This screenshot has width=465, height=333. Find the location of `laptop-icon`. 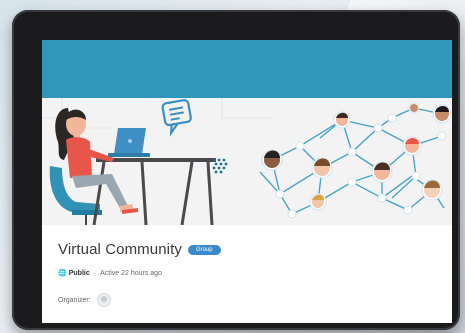

laptop-icon is located at coordinates (129, 142).